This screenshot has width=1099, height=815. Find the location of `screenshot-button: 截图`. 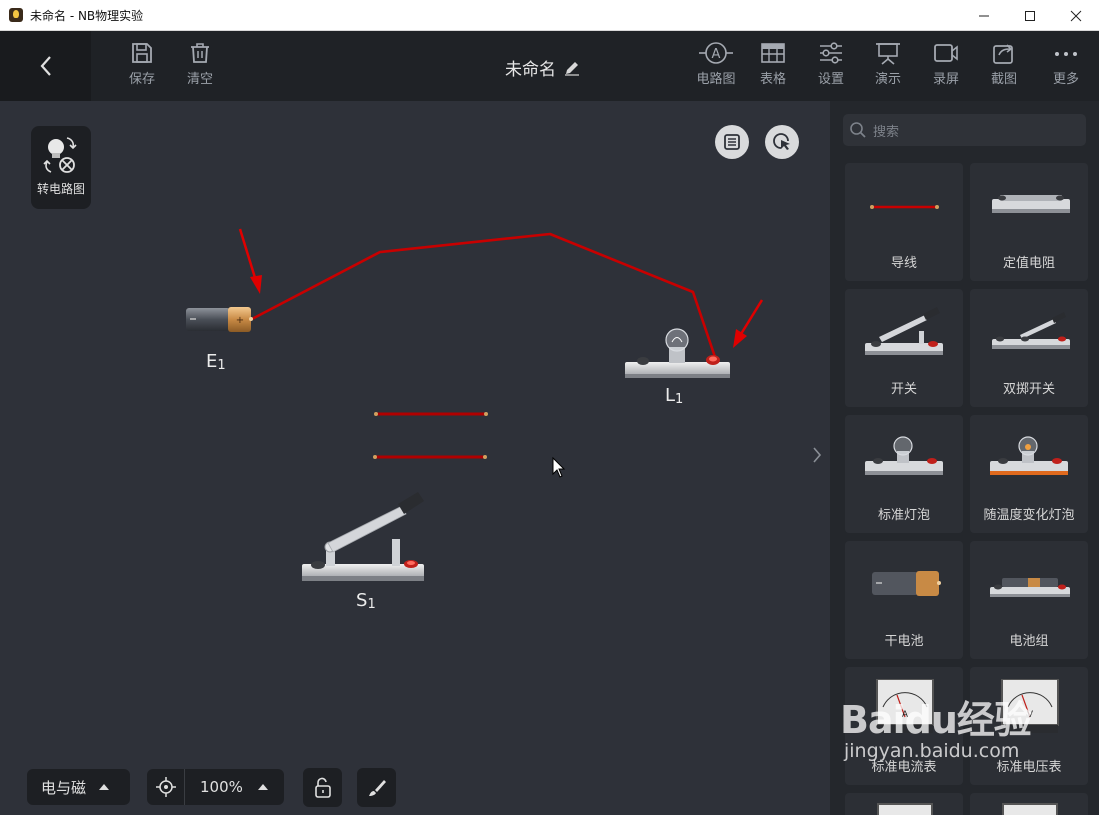

screenshot-button: 截图 is located at coordinates (1004, 68).